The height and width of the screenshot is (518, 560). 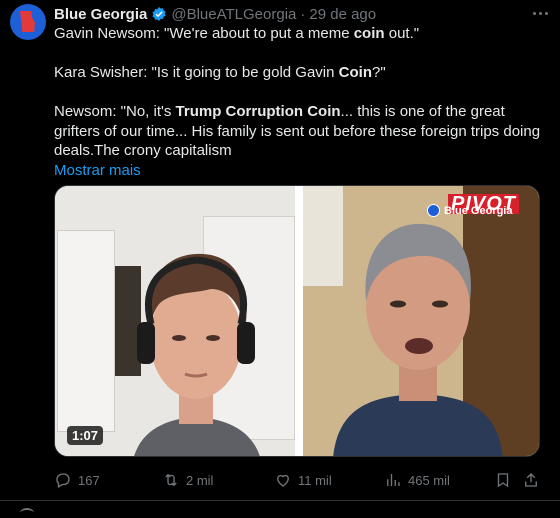 What do you see at coordinates (233, 14) in the screenshot?
I see `author-handle: @BlueATLGeorgia` at bounding box center [233, 14].